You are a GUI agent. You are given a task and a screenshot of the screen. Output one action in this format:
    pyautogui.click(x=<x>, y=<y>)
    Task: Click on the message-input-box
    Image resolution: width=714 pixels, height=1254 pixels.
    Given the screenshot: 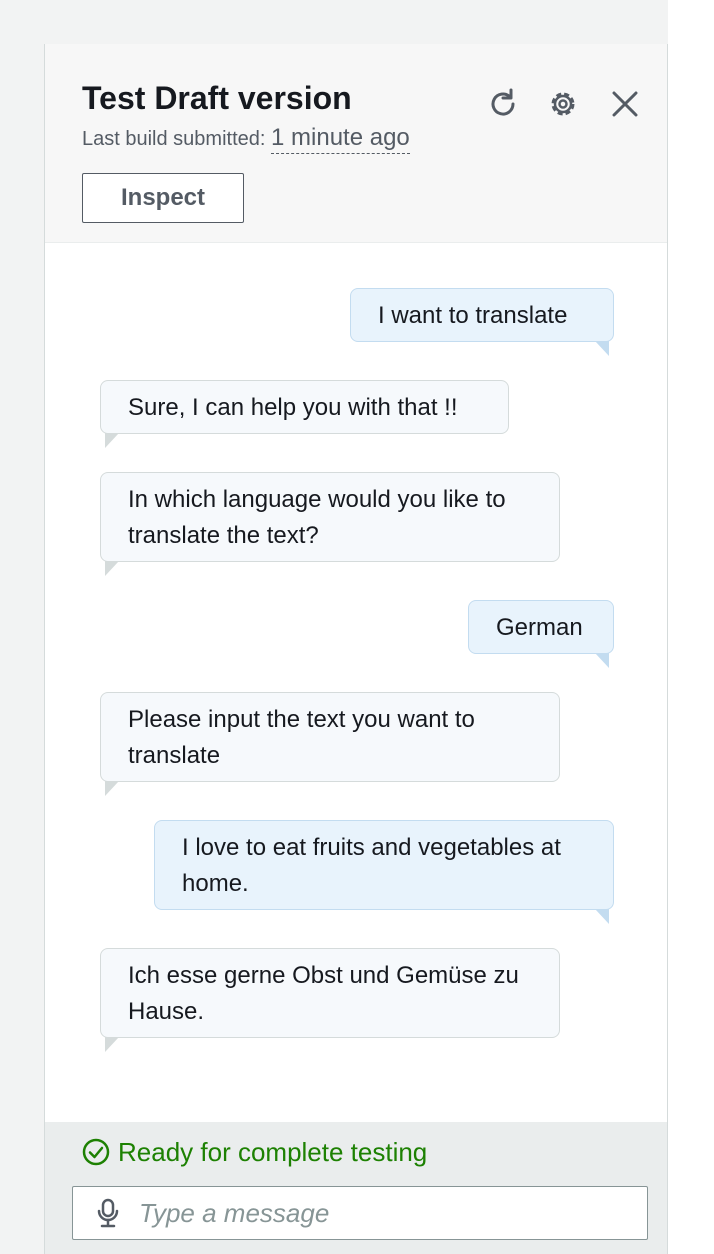 What is the action you would take?
    pyautogui.click(x=360, y=1213)
    